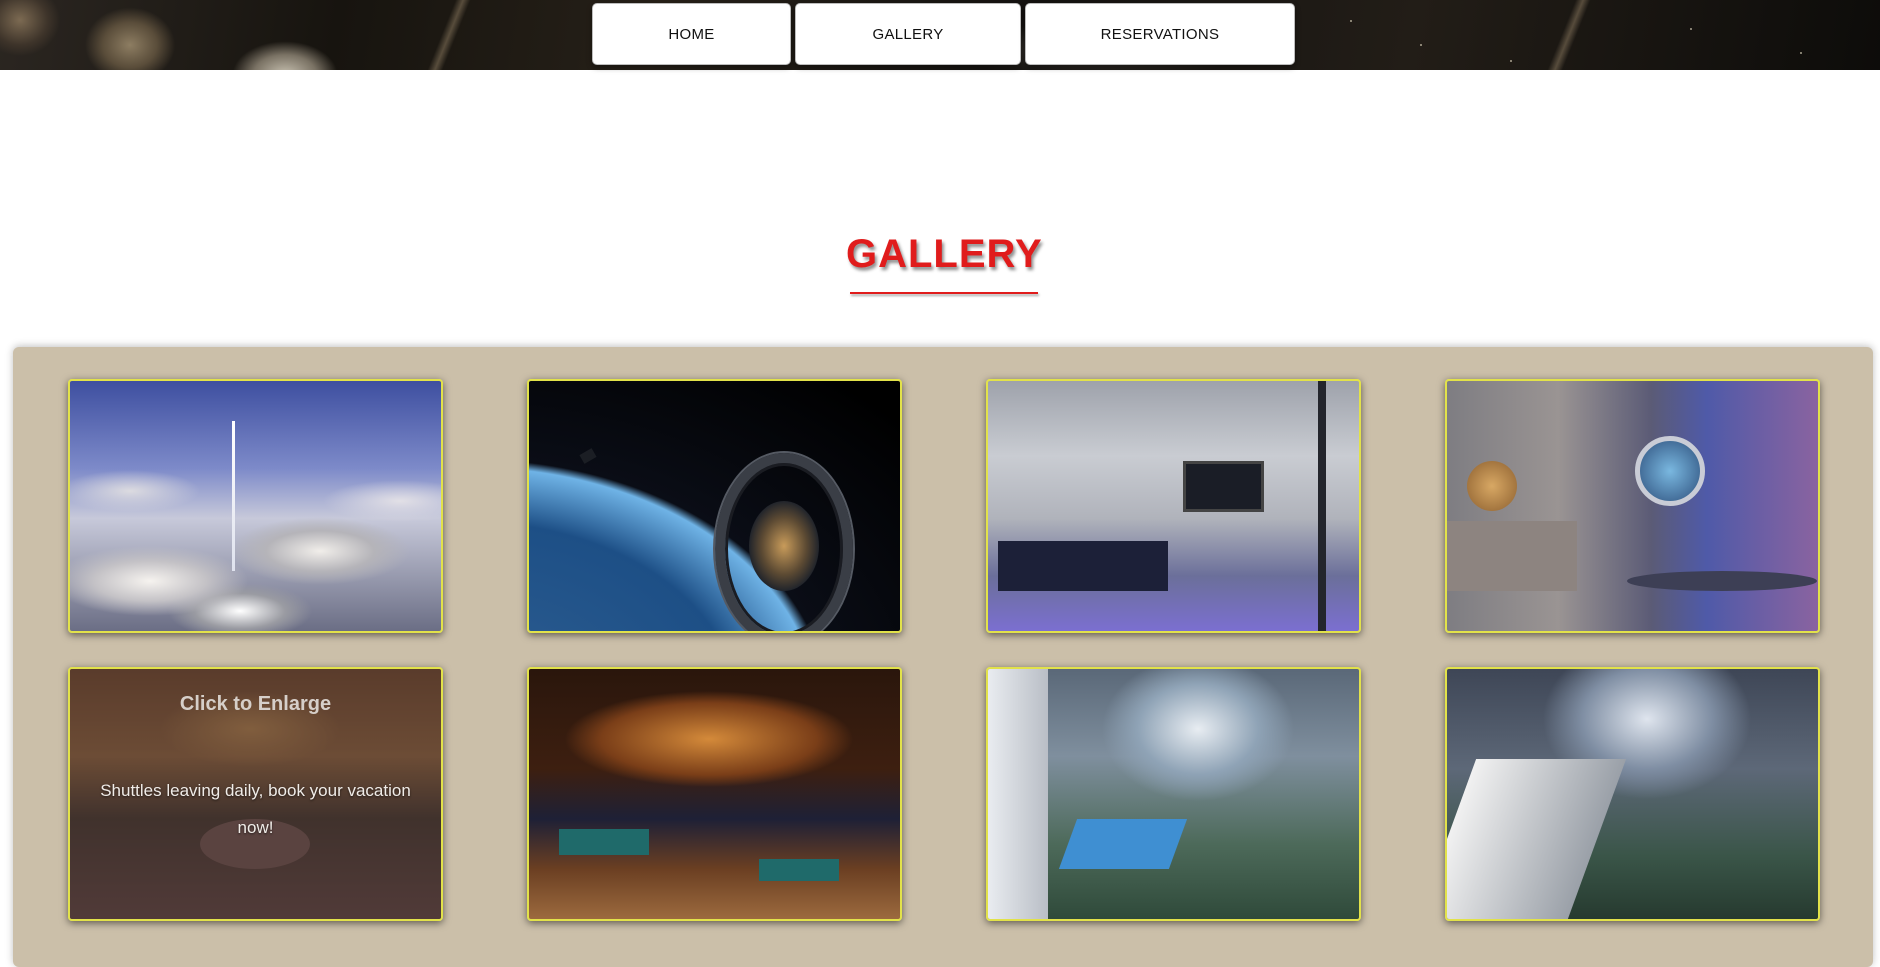 This screenshot has height=967, width=1880. Describe the element at coordinates (1722, 581) in the screenshot. I see `table` at that location.